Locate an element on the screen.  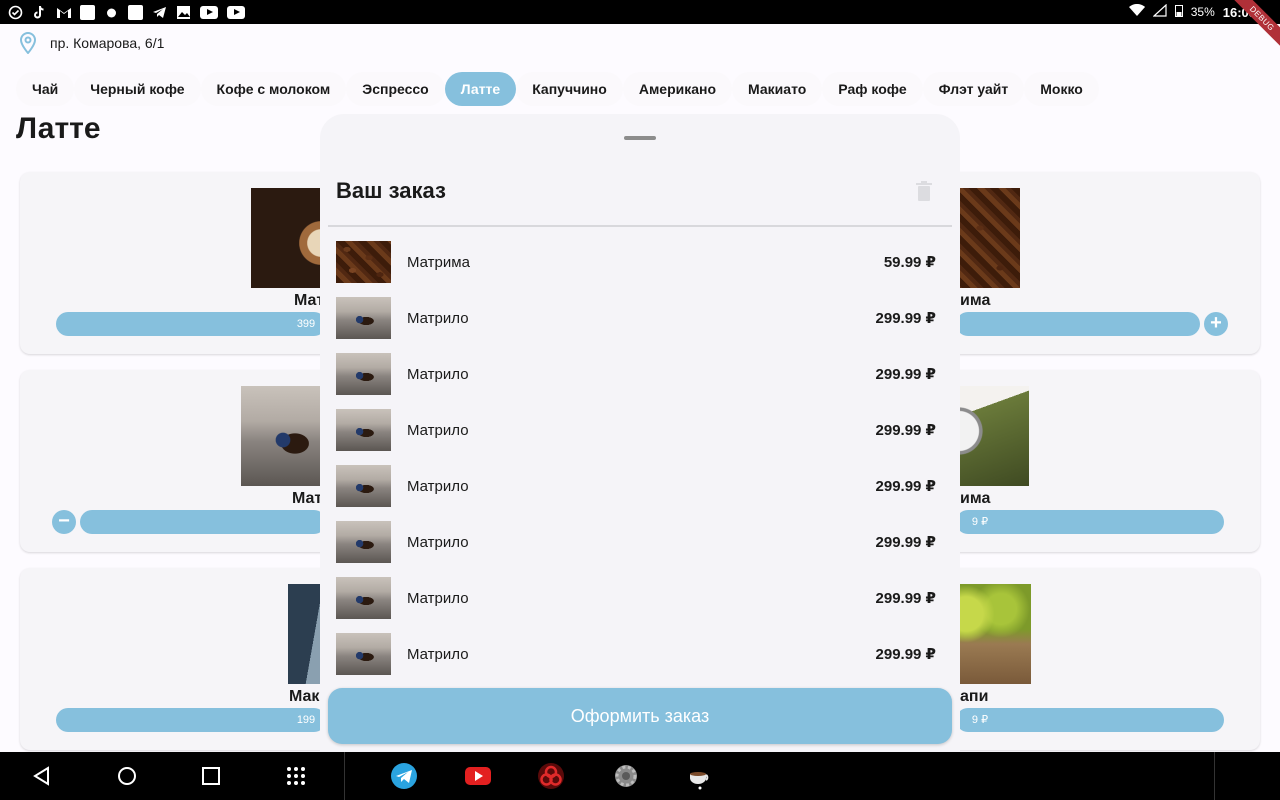
page-title: Латте is located at coordinates (58, 128).